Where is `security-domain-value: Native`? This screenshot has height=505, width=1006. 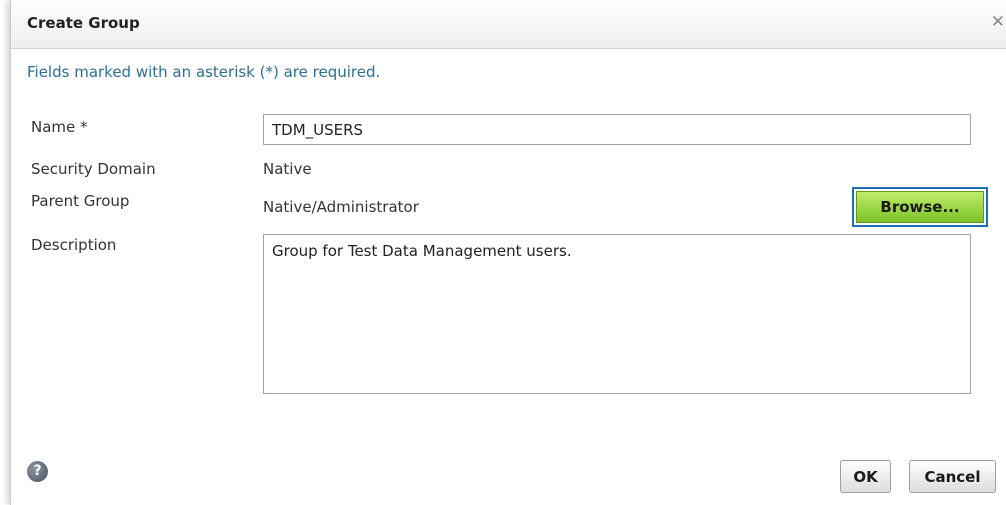
security-domain-value: Native is located at coordinates (287, 169).